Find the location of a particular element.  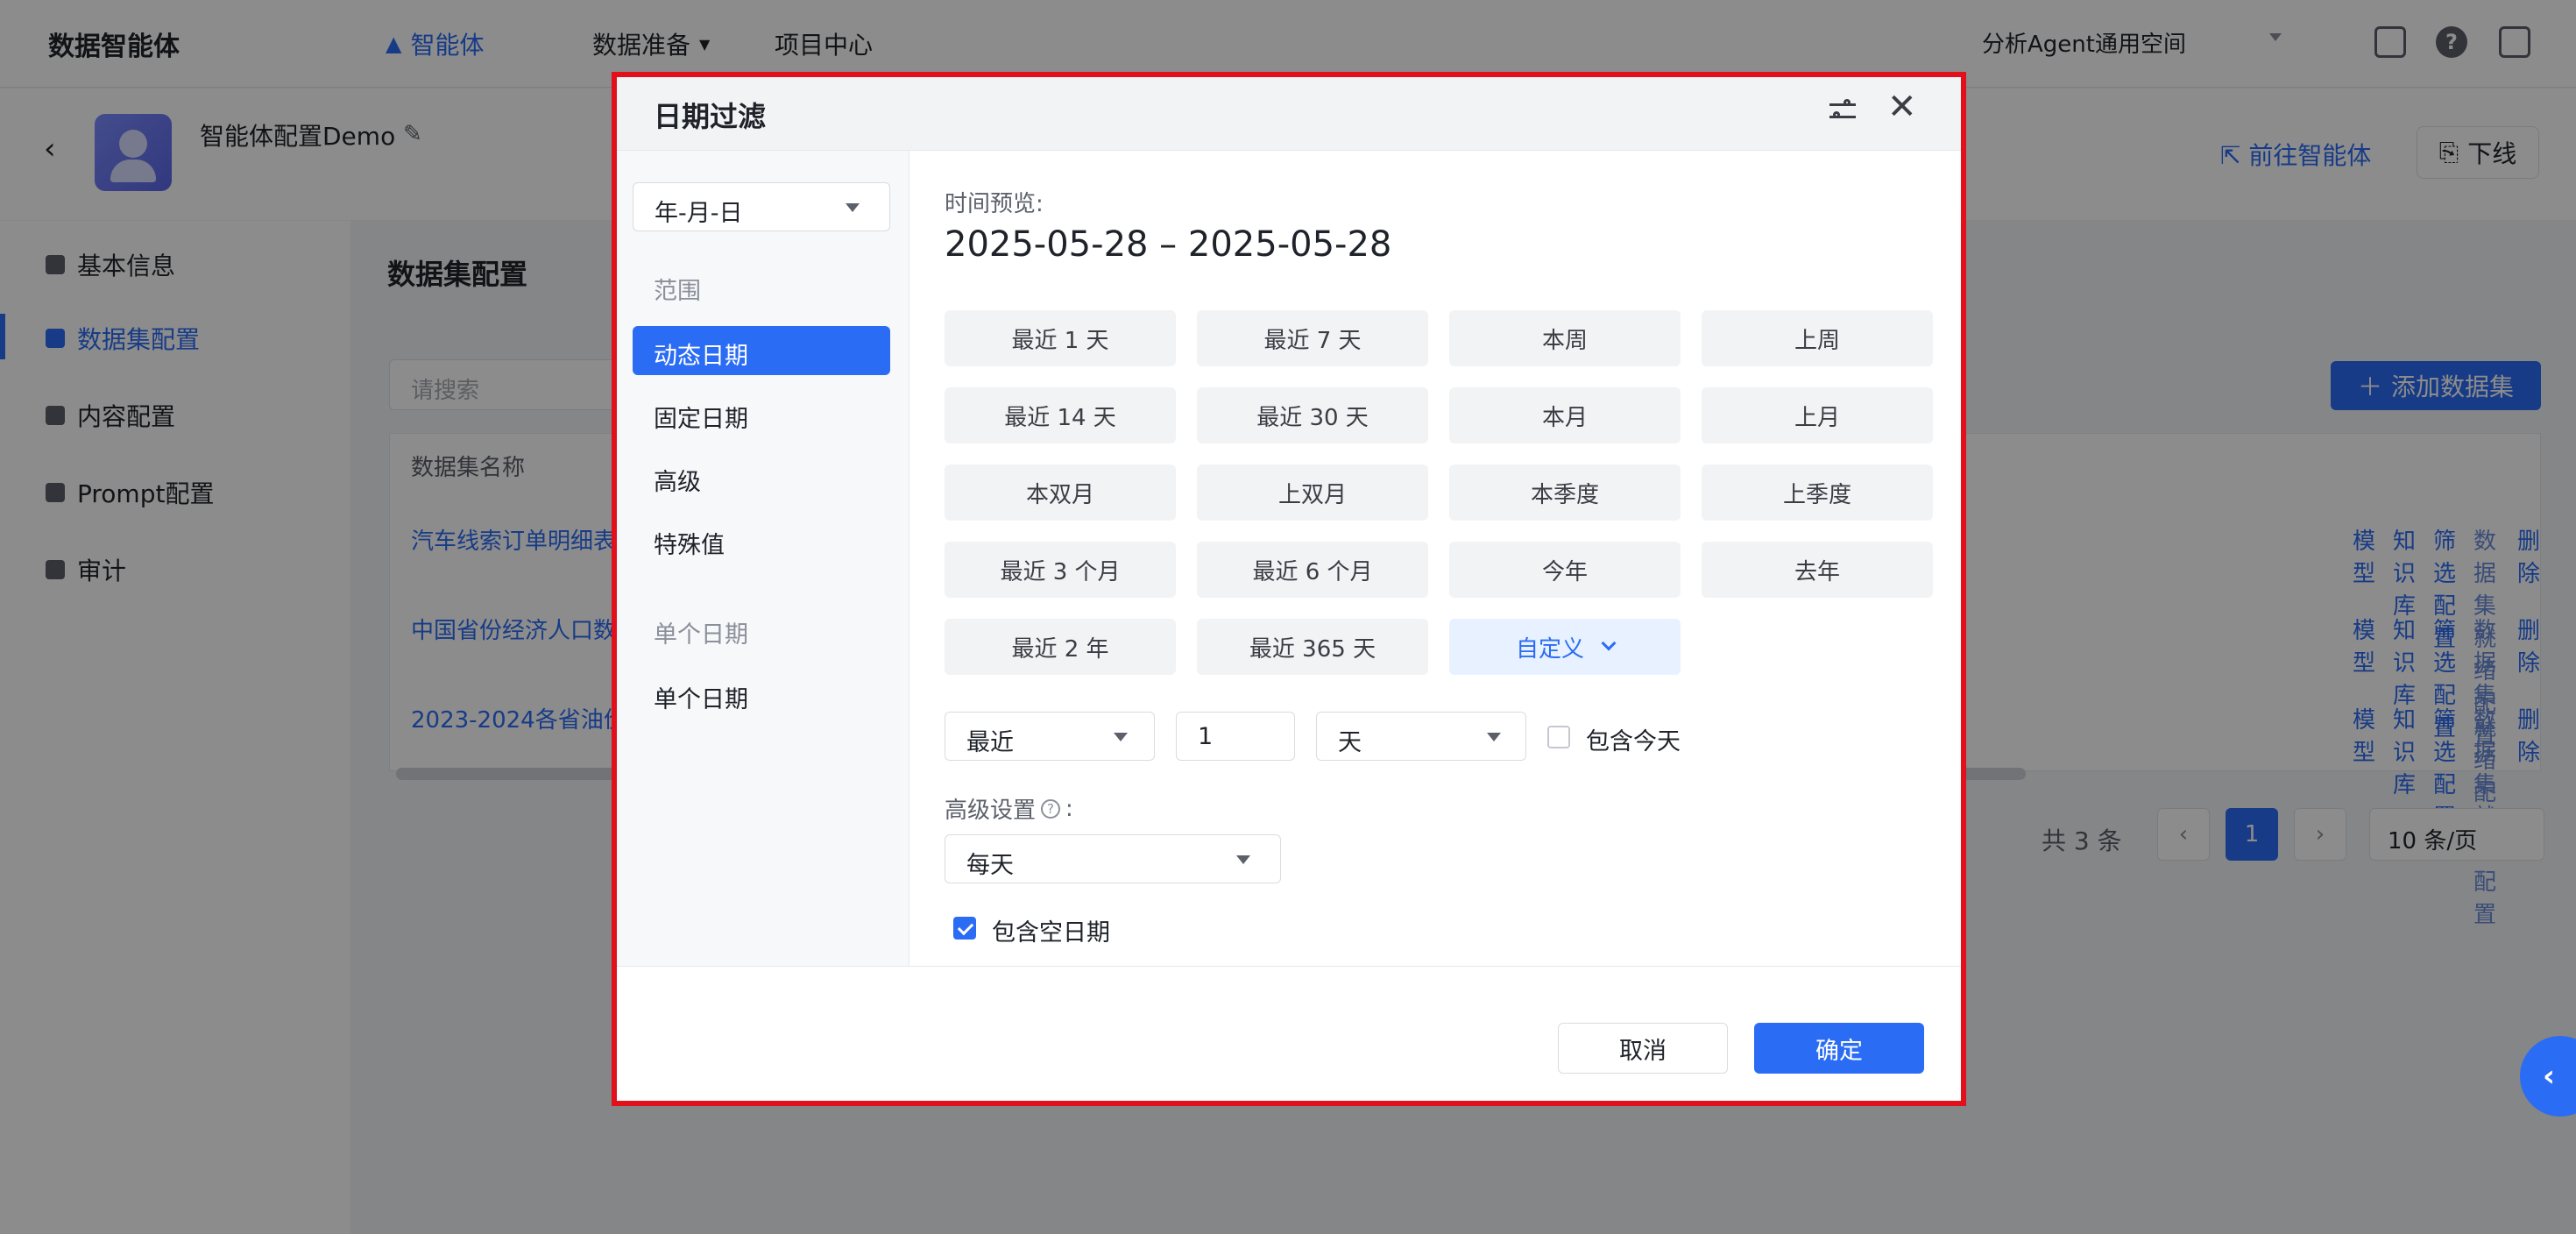

date-format-select: 年-月-日 is located at coordinates (761, 207).